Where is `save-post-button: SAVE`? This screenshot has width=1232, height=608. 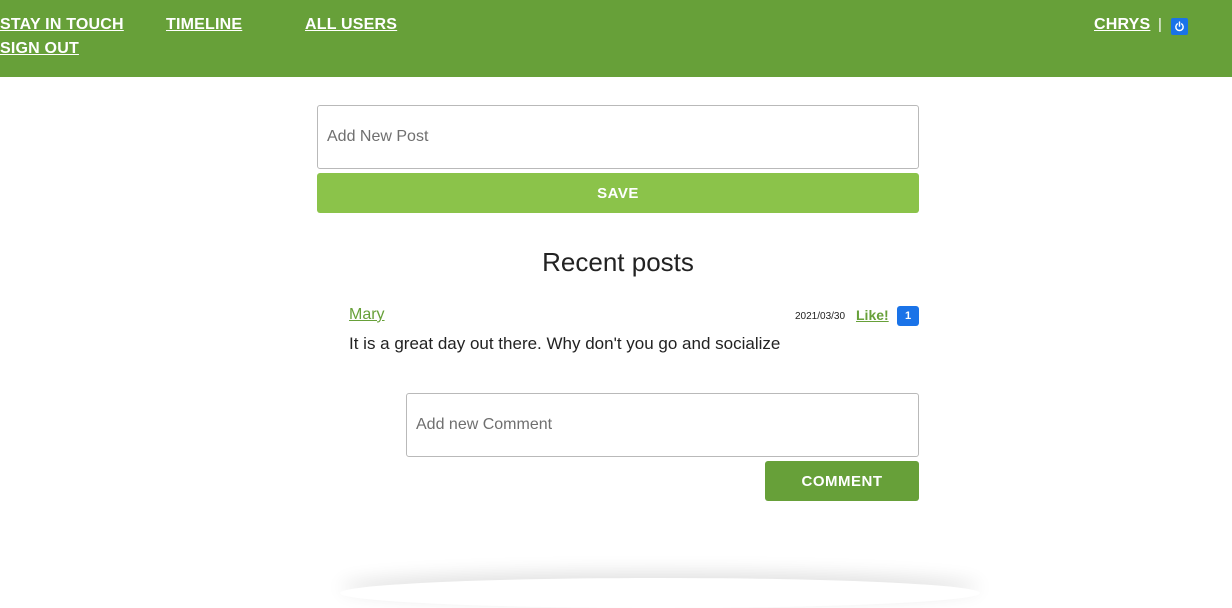
save-post-button: SAVE is located at coordinates (618, 193).